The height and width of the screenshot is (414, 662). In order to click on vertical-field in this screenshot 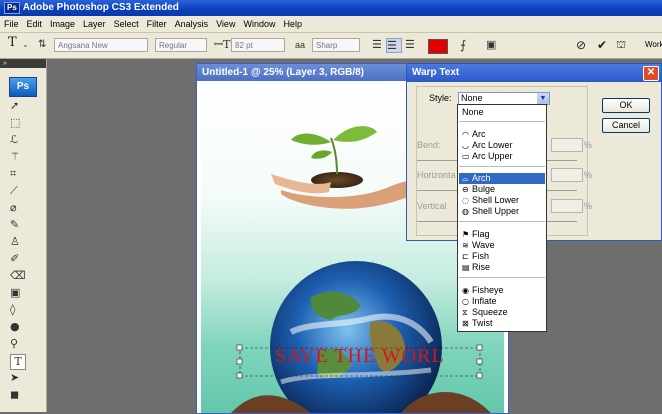, I will do `click(567, 206)`.